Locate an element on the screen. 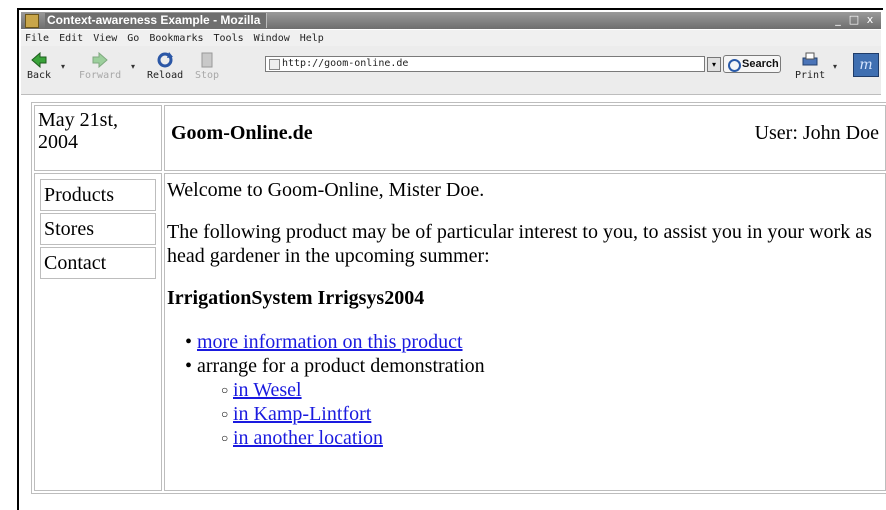  mozilla-icon is located at coordinates (32, 20).